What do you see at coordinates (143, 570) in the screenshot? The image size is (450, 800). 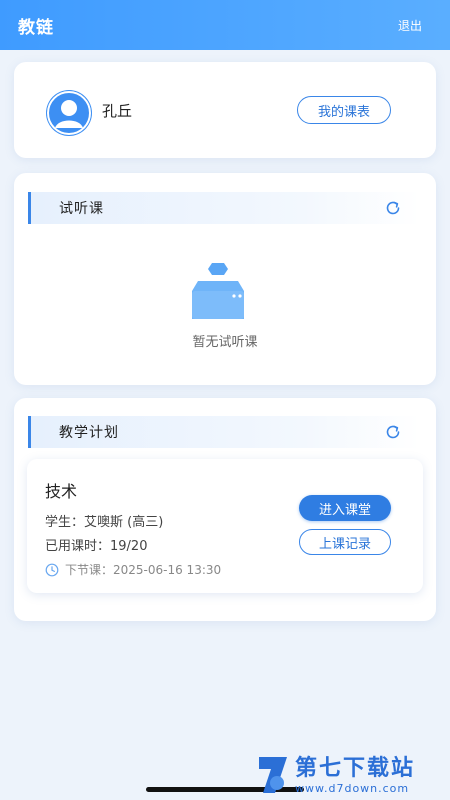 I see `next-lesson-text: 下节课：2025-06-16 13:30` at bounding box center [143, 570].